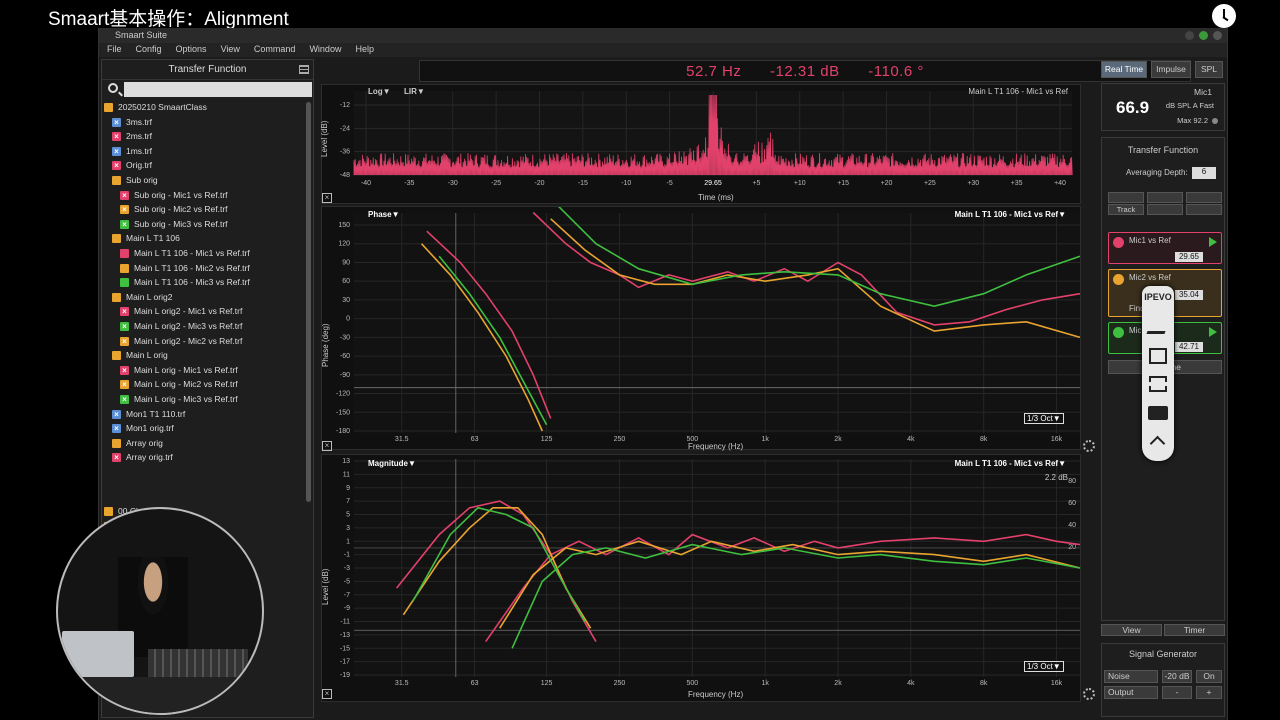 This screenshot has height=720, width=1280. I want to click on tree-file: × Main L orig - Mic1 vs Ref.trf, so click(179, 370).